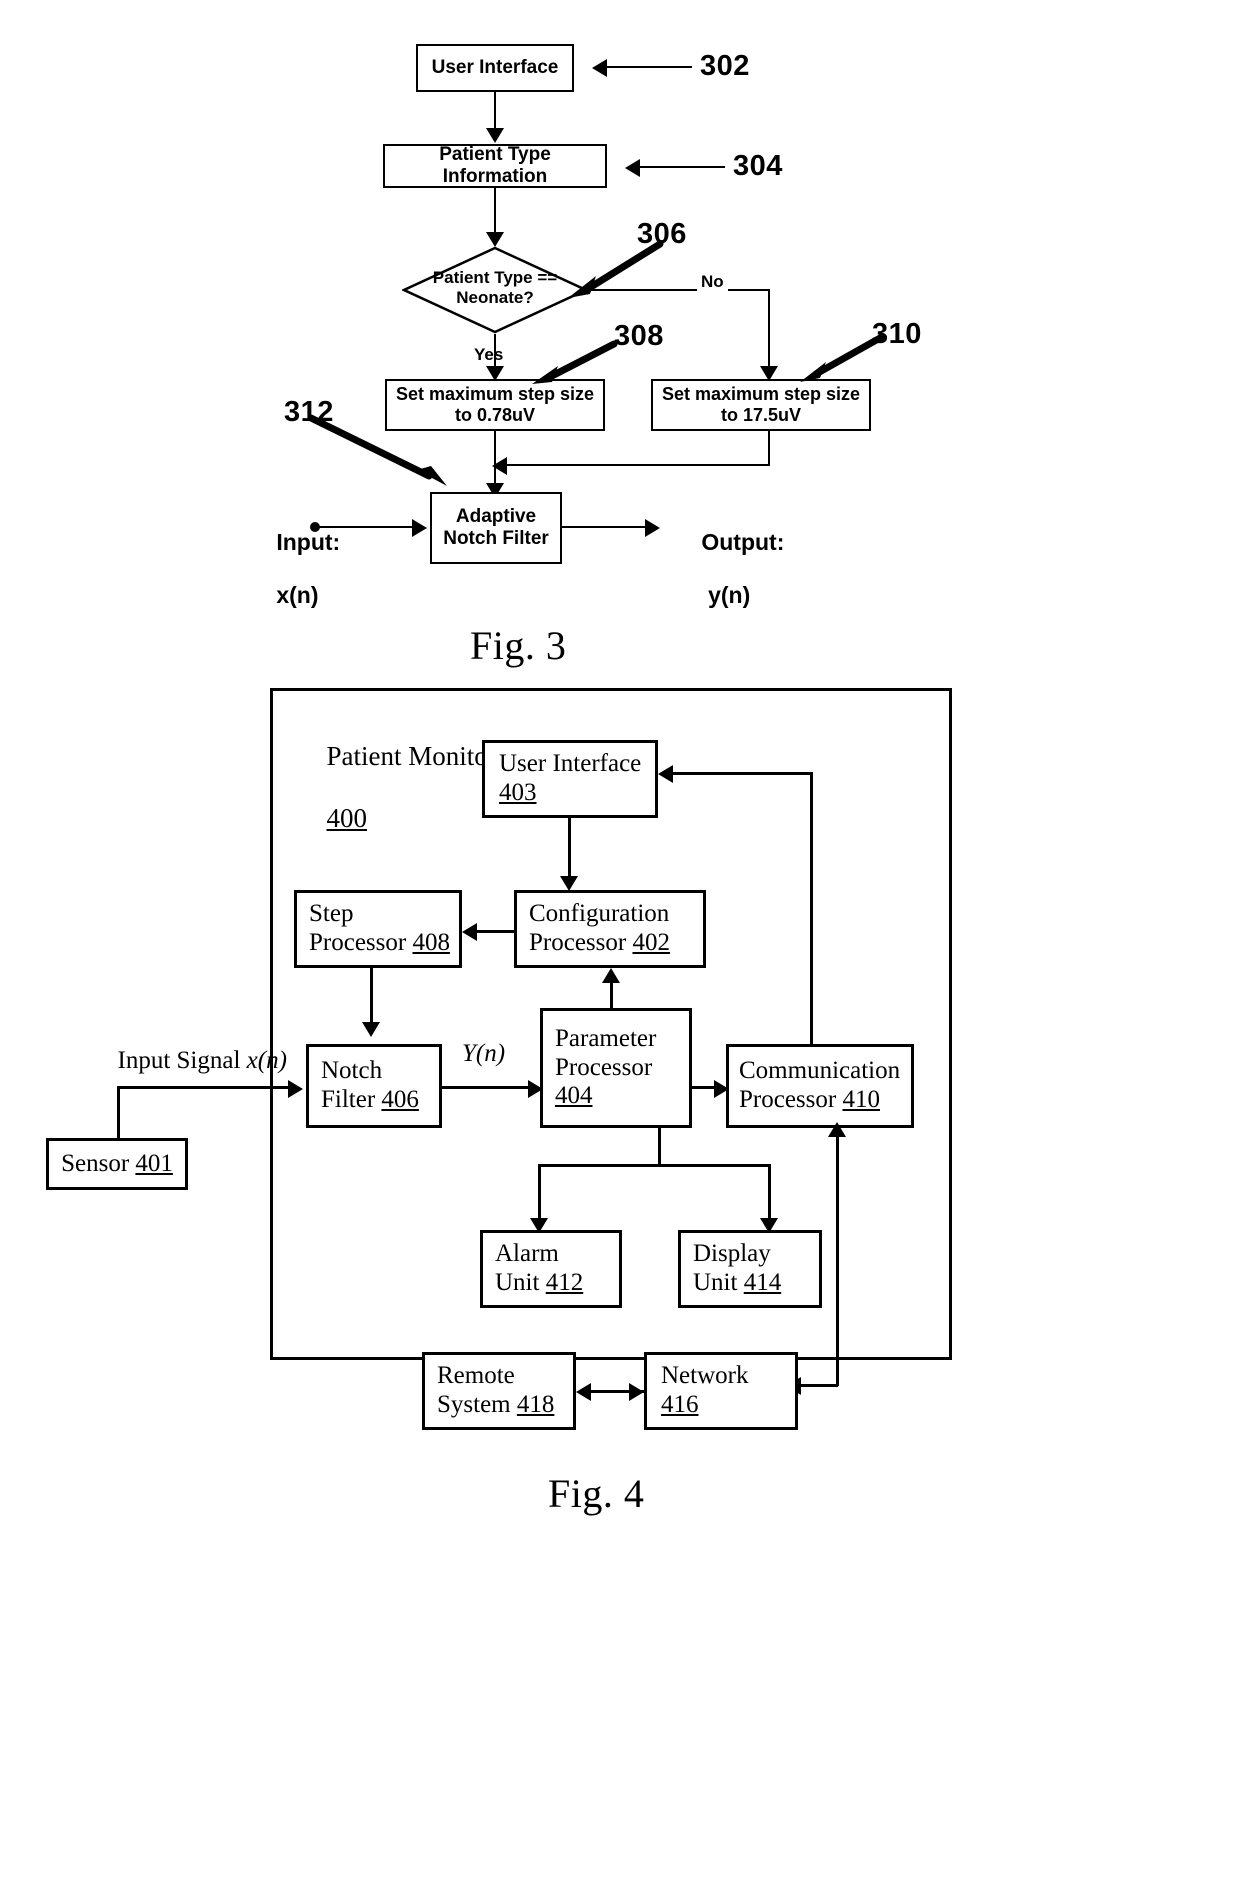  Describe the element at coordinates (723, 569) in the screenshot. I see `fig3-output-label: Output: y(n)` at that location.